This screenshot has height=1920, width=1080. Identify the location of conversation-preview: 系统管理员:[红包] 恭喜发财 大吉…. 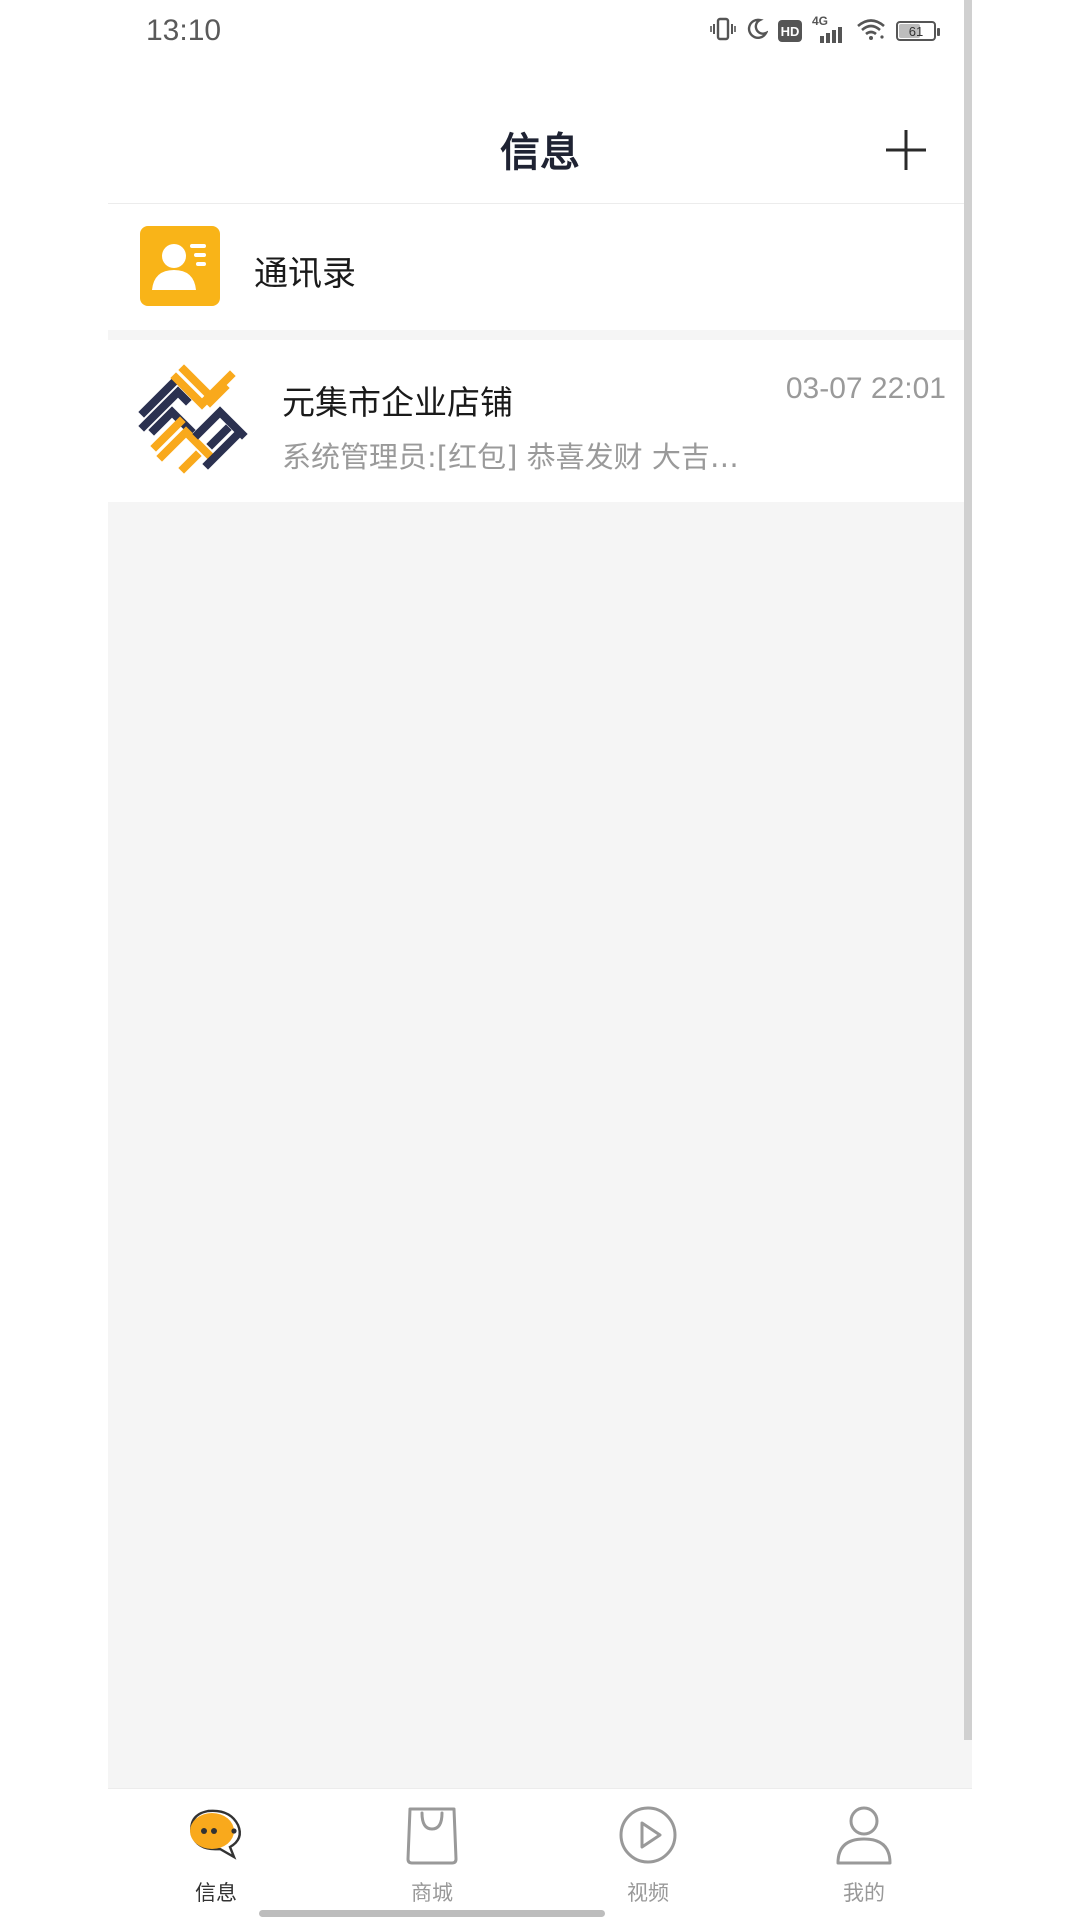
(510, 457).